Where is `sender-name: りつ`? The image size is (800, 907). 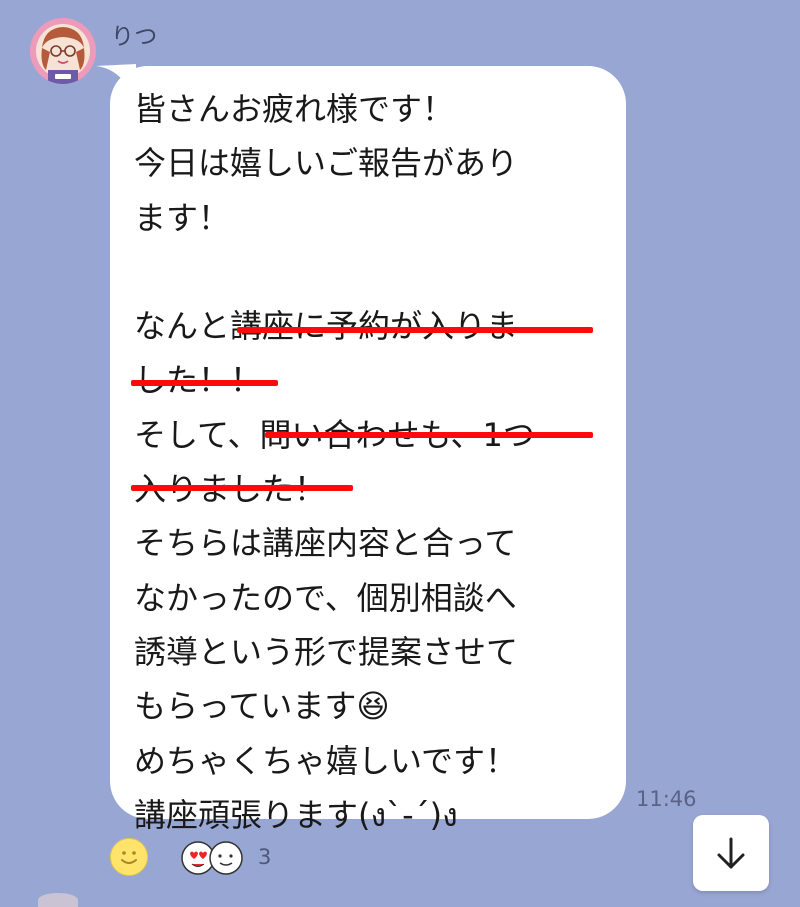 sender-name: りつ is located at coordinates (134, 37).